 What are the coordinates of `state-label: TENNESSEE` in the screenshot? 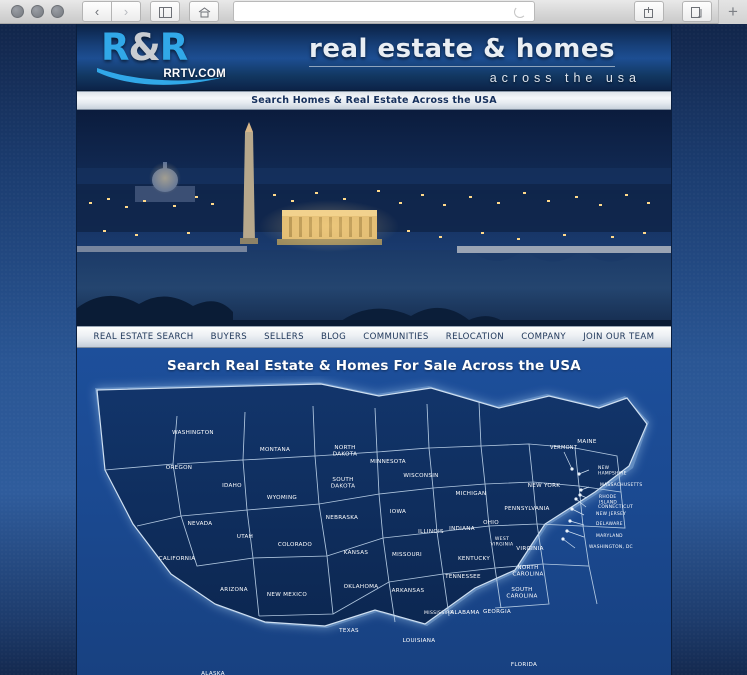 It's located at (462, 577).